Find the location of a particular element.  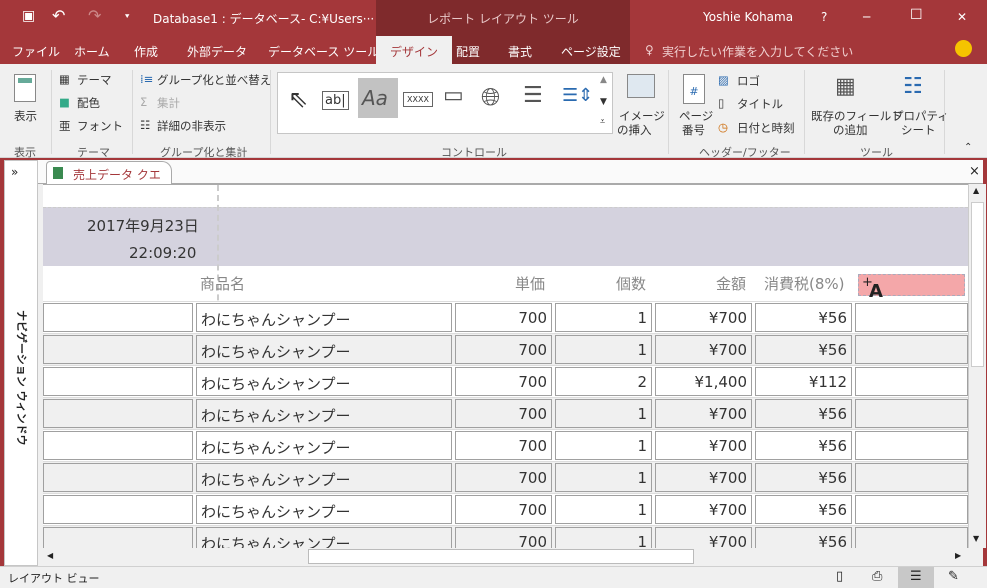

scroll-up-arrow: ▲ is located at coordinates (976, 190).